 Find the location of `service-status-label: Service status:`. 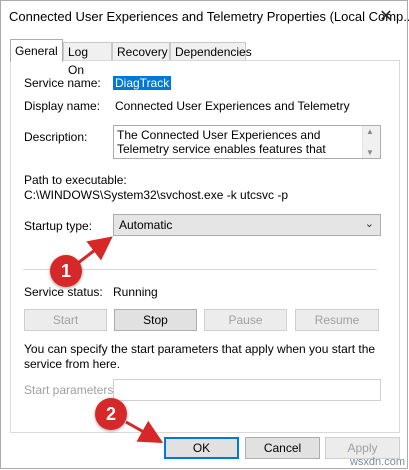

service-status-label: Service status: is located at coordinates (63, 292).